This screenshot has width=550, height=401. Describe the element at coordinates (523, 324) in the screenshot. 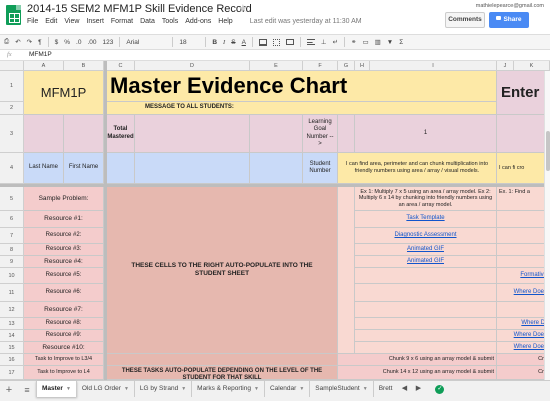

I see `where-does-link: Where Dr` at that location.